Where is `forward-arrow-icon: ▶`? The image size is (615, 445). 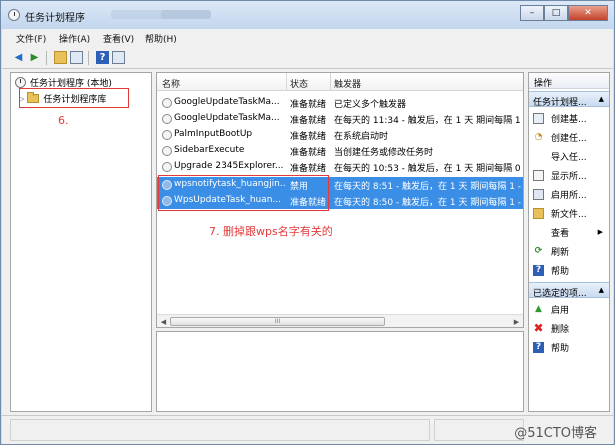
forward-arrow-icon: ▶ is located at coordinates (34, 57).